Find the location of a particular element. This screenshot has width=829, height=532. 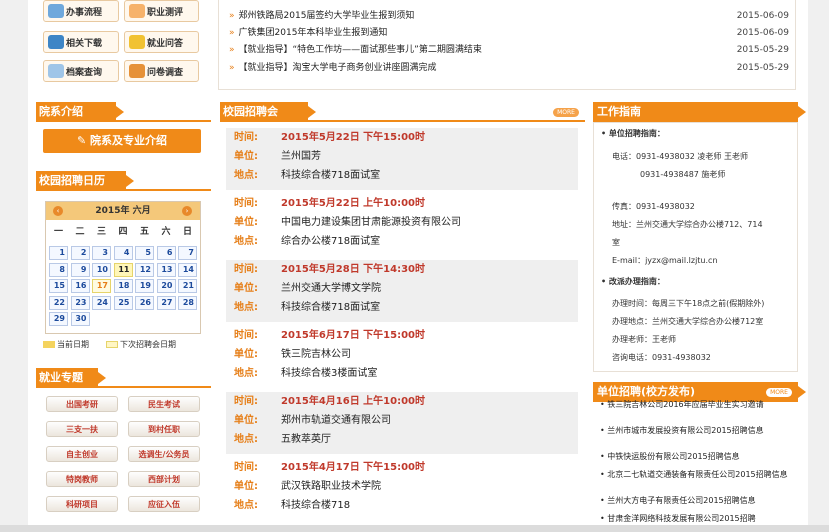

calendar-day: 30 is located at coordinates (80, 319).